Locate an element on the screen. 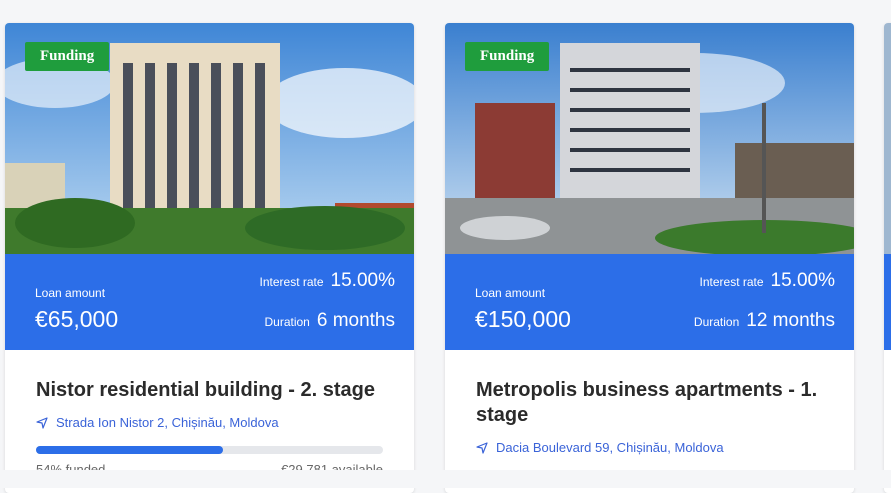 This screenshot has width=891, height=493. funding-progress-bar is located at coordinates (209, 450).